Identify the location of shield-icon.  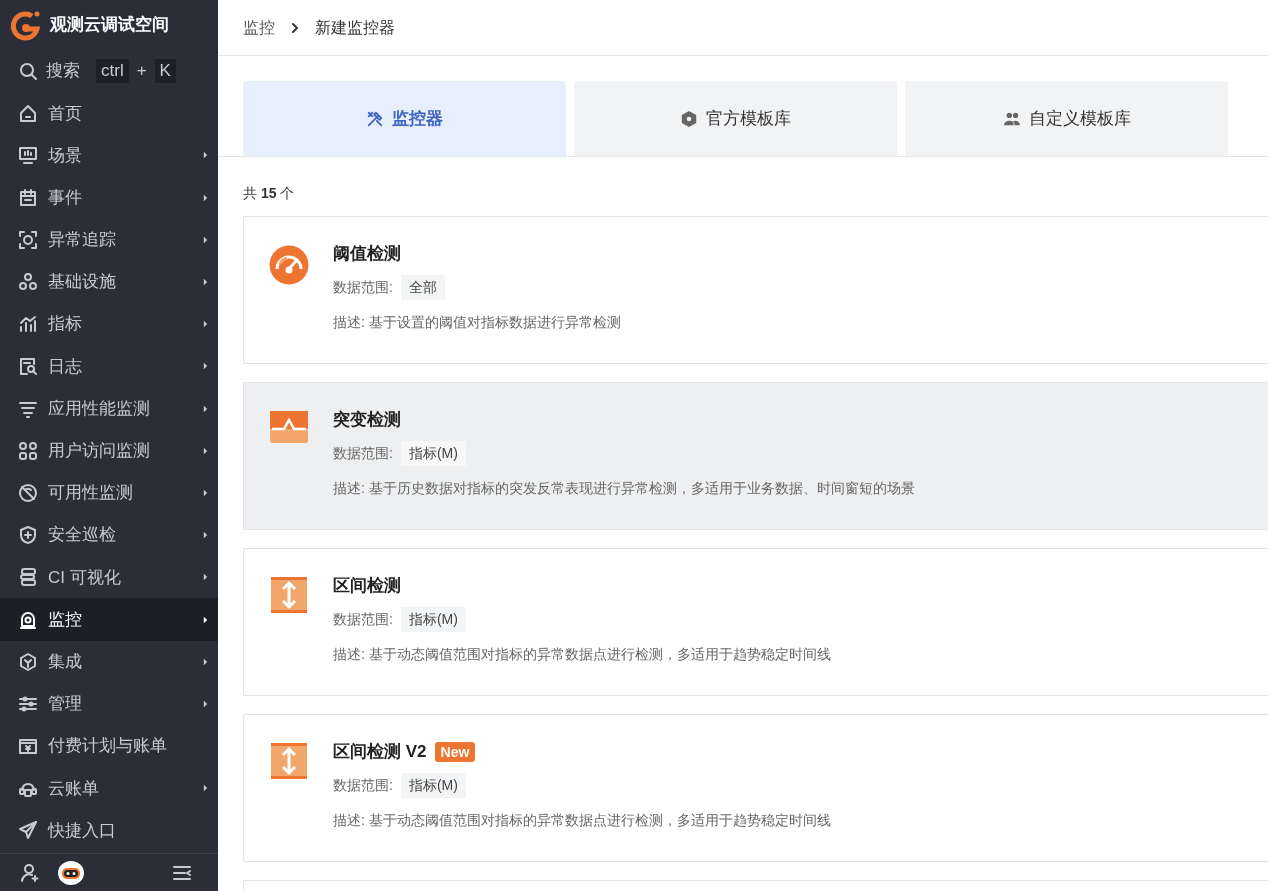
(28, 535).